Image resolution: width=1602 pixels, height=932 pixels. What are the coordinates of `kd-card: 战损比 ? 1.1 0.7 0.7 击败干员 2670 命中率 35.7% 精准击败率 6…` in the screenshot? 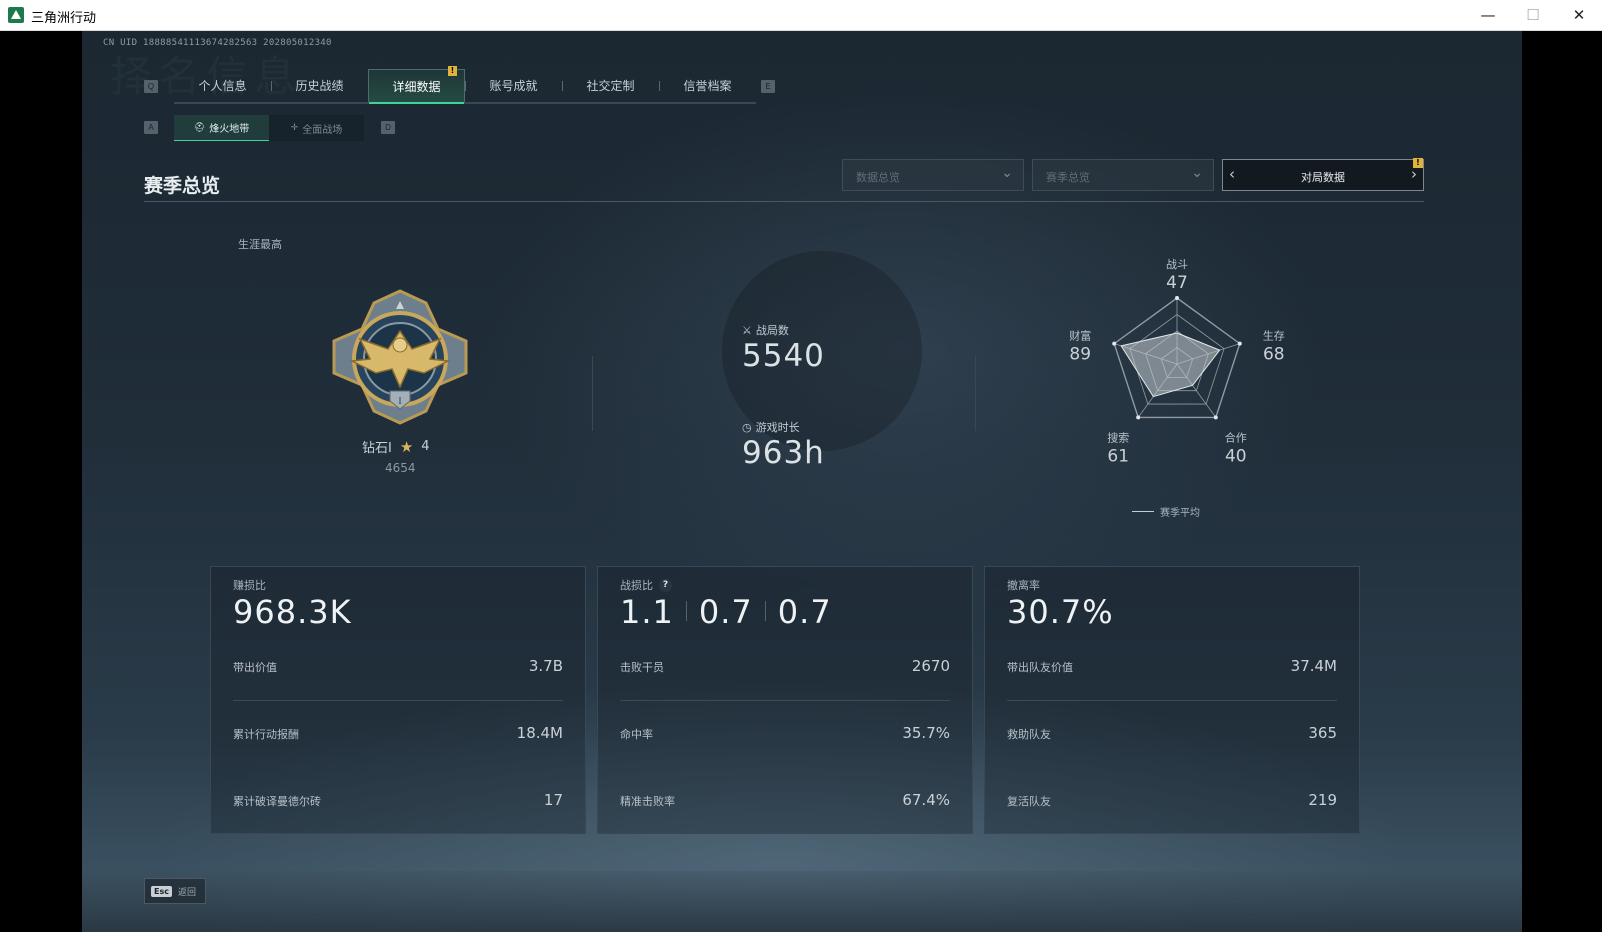 It's located at (785, 700).